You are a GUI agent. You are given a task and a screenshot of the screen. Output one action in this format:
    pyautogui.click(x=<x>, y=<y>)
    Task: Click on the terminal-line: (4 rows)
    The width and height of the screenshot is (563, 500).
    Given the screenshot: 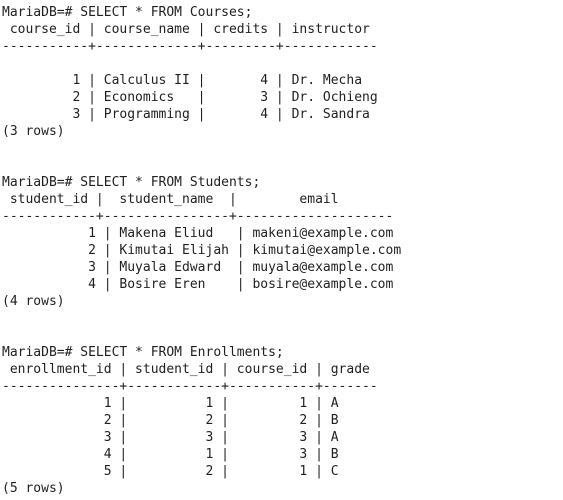 What is the action you would take?
    pyautogui.click(x=33, y=301)
    